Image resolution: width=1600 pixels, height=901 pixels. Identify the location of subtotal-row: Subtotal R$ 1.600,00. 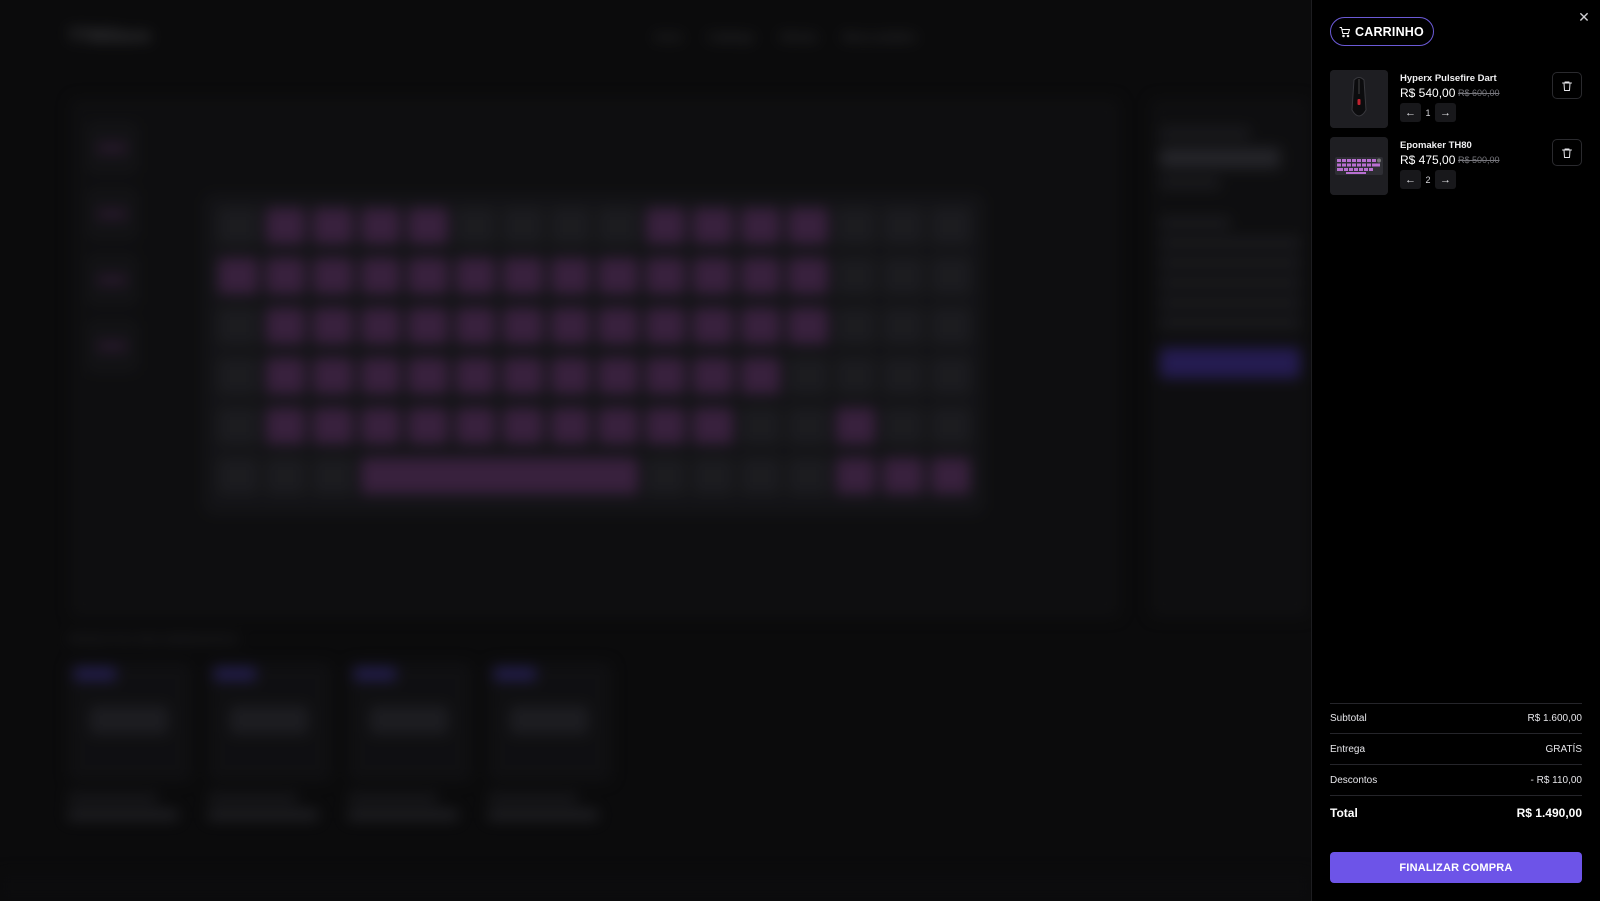
(1456, 718).